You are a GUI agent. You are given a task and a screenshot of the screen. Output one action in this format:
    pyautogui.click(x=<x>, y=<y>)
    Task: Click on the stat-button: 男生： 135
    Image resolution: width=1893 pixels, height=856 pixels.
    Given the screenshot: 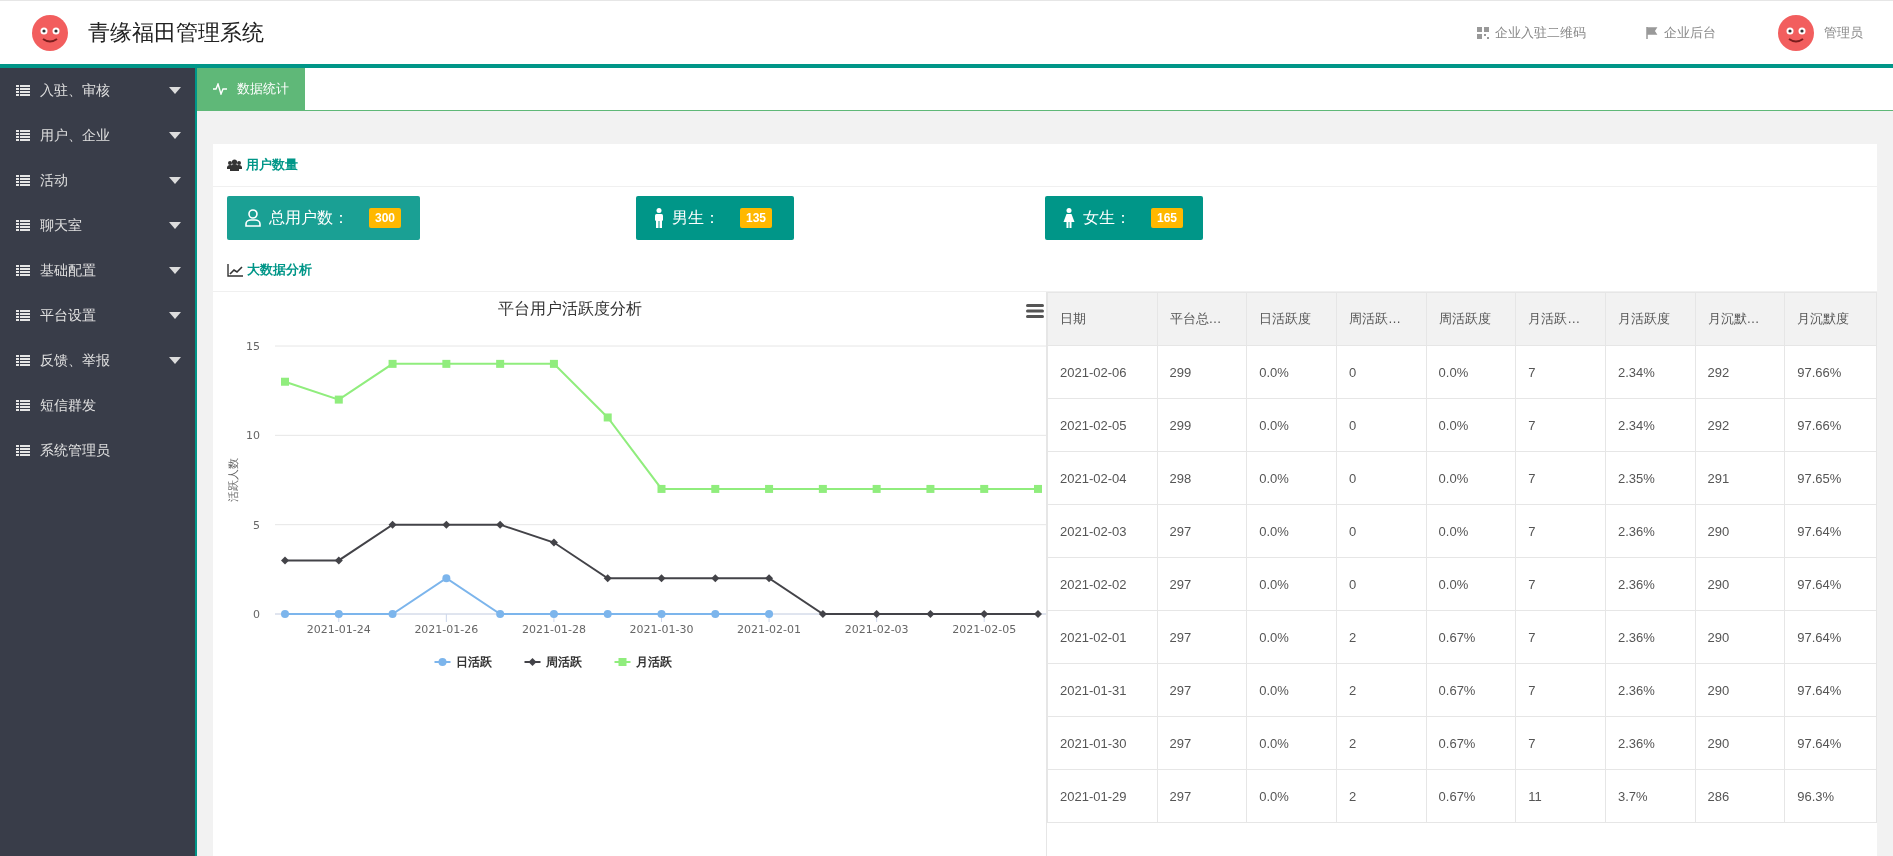 What is the action you would take?
    pyautogui.click(x=715, y=218)
    